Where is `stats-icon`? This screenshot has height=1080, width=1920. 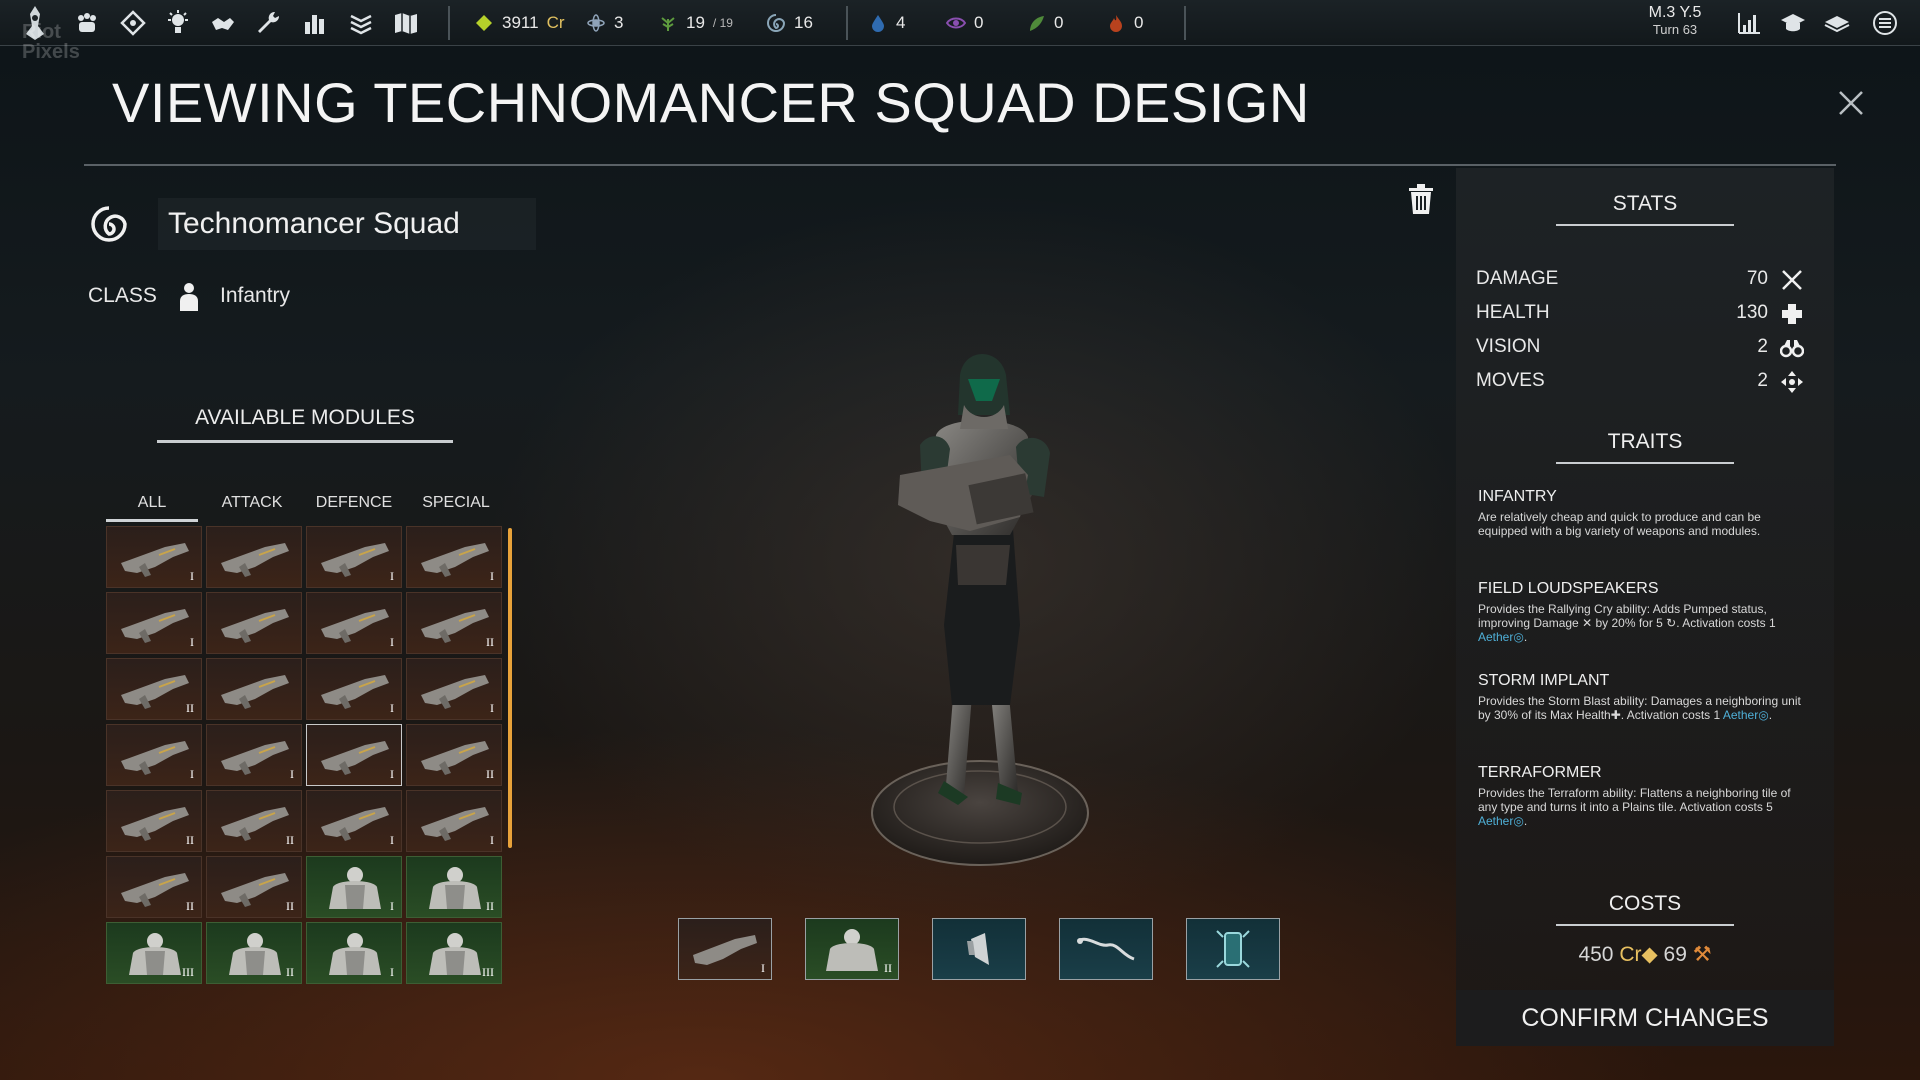 stats-icon is located at coordinates (315, 23).